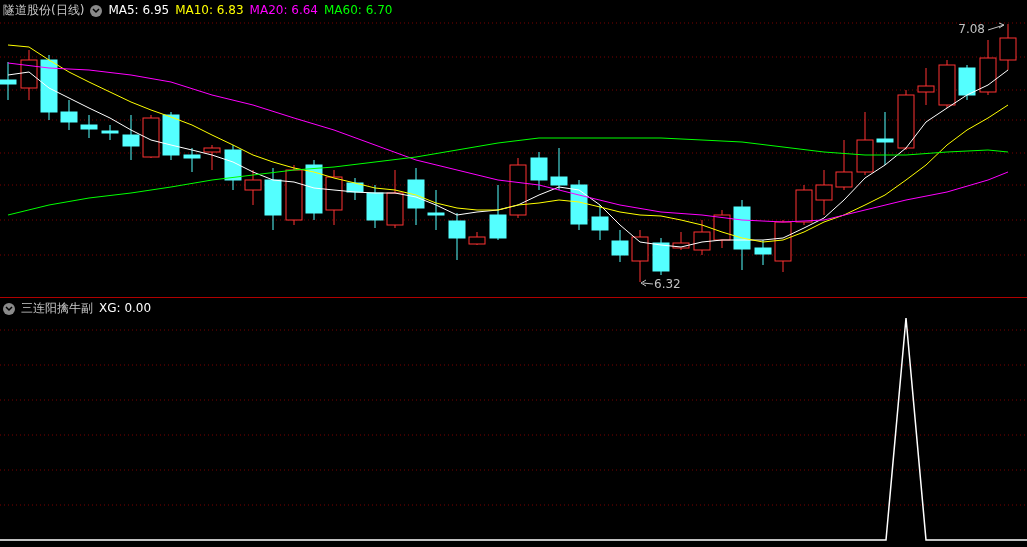  Describe the element at coordinates (358, 10) in the screenshot. I see `moving-average-value: MA60: 6.70` at that location.